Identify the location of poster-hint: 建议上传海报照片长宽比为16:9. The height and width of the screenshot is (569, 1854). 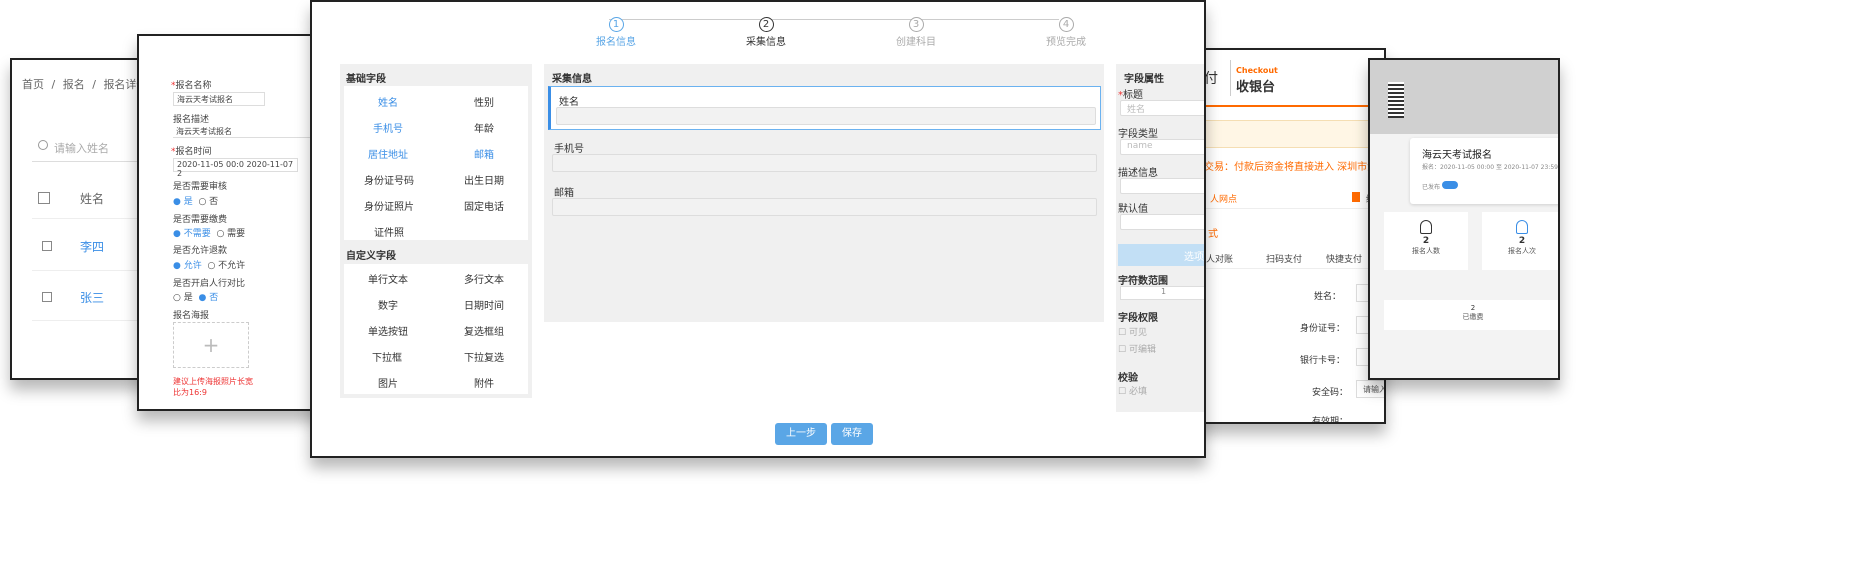
(213, 387).